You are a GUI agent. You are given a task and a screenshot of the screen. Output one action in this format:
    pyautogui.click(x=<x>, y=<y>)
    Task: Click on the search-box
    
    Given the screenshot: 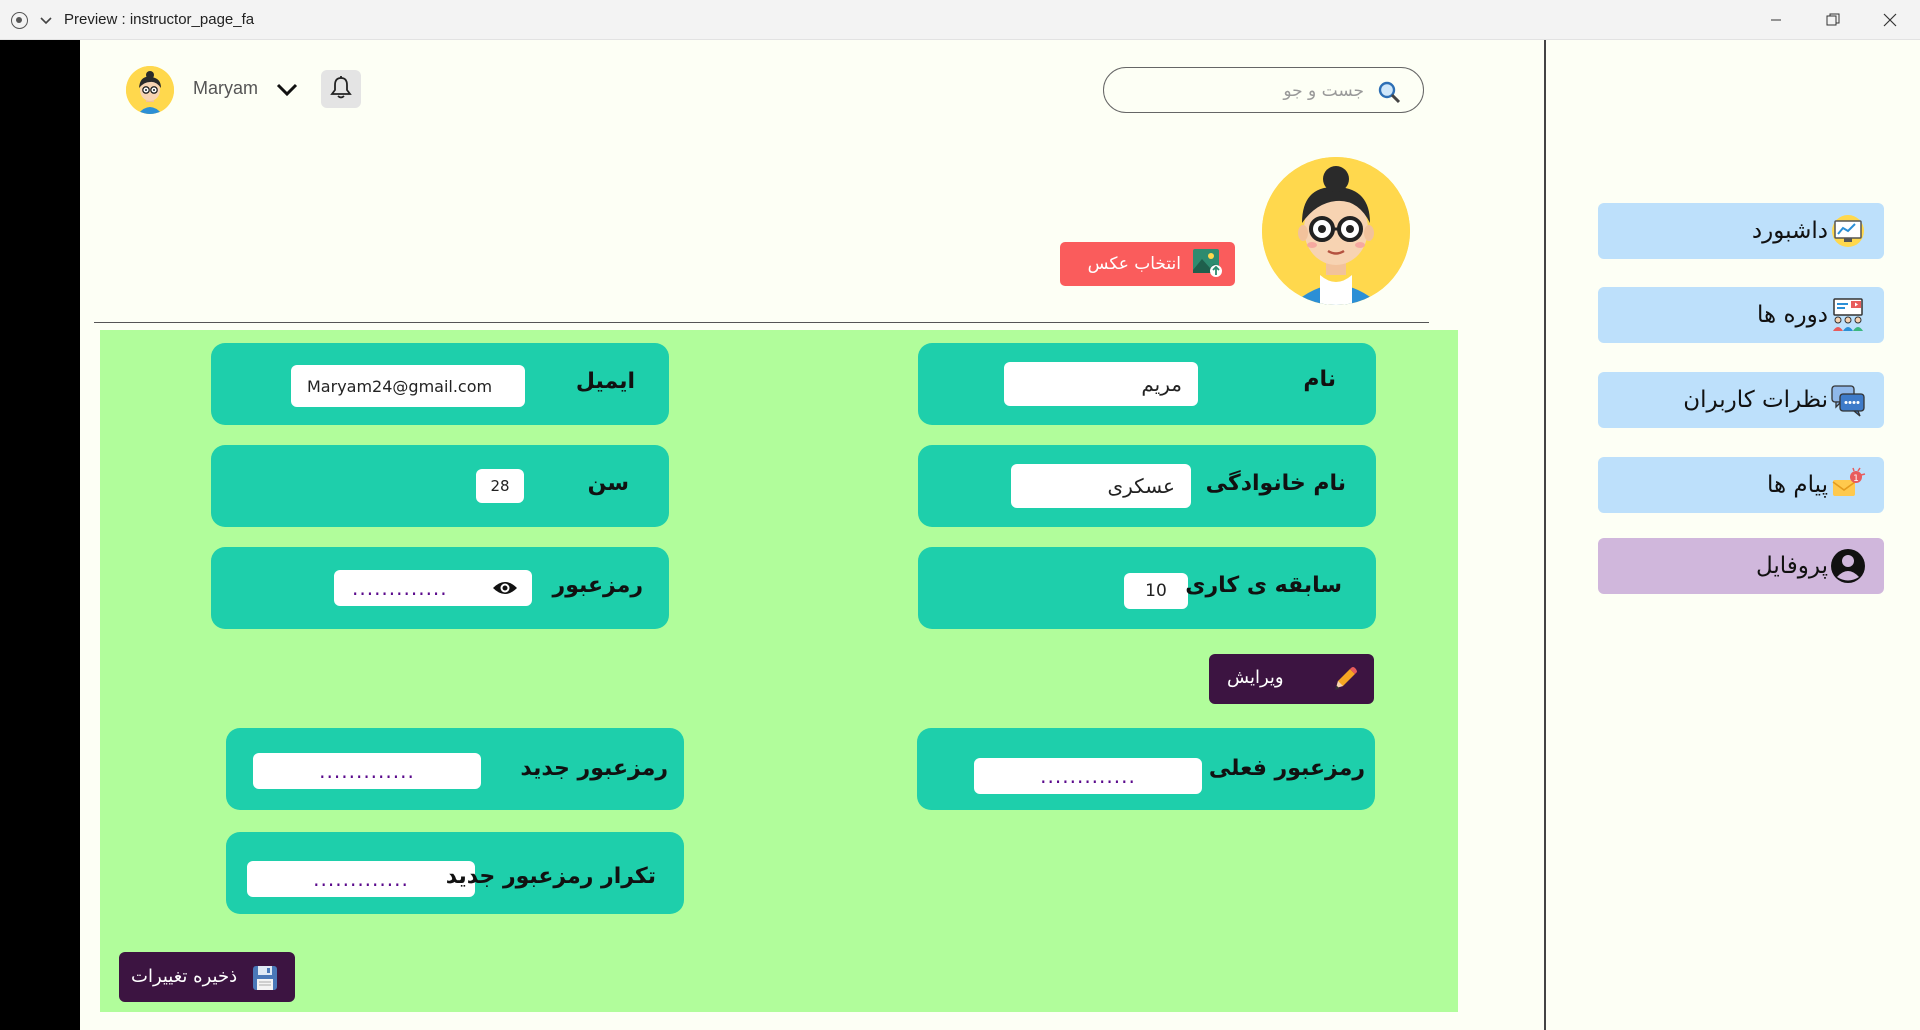 What is the action you would take?
    pyautogui.click(x=1263, y=90)
    